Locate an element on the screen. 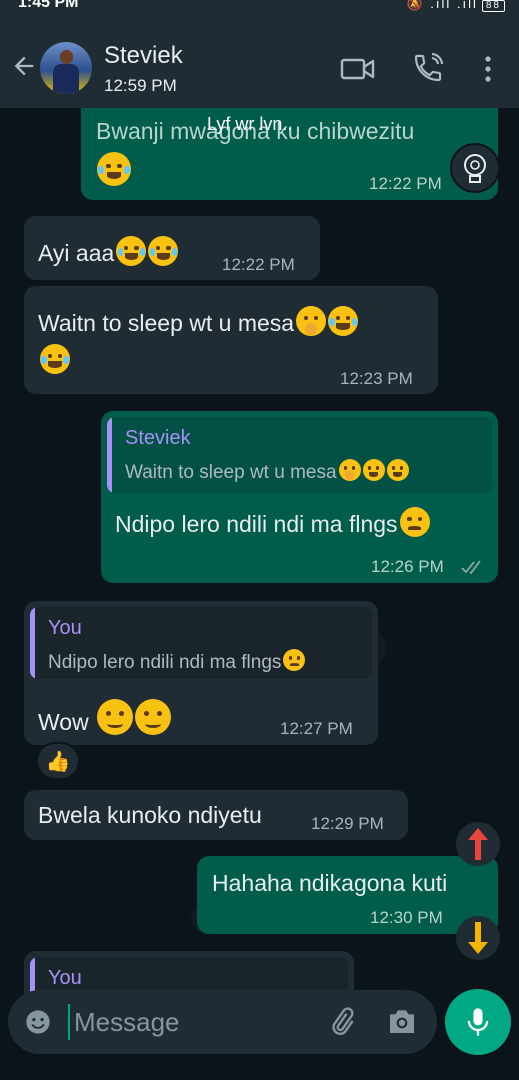  avatar is located at coordinates (66, 68).